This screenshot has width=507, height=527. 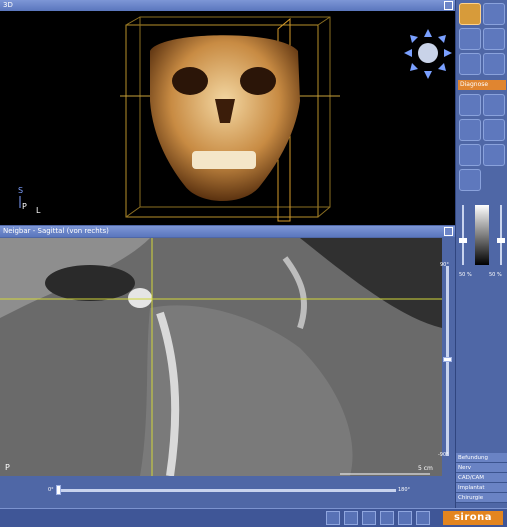 What do you see at coordinates (470, 14) in the screenshot?
I see `pointer-tool-icon` at bounding box center [470, 14].